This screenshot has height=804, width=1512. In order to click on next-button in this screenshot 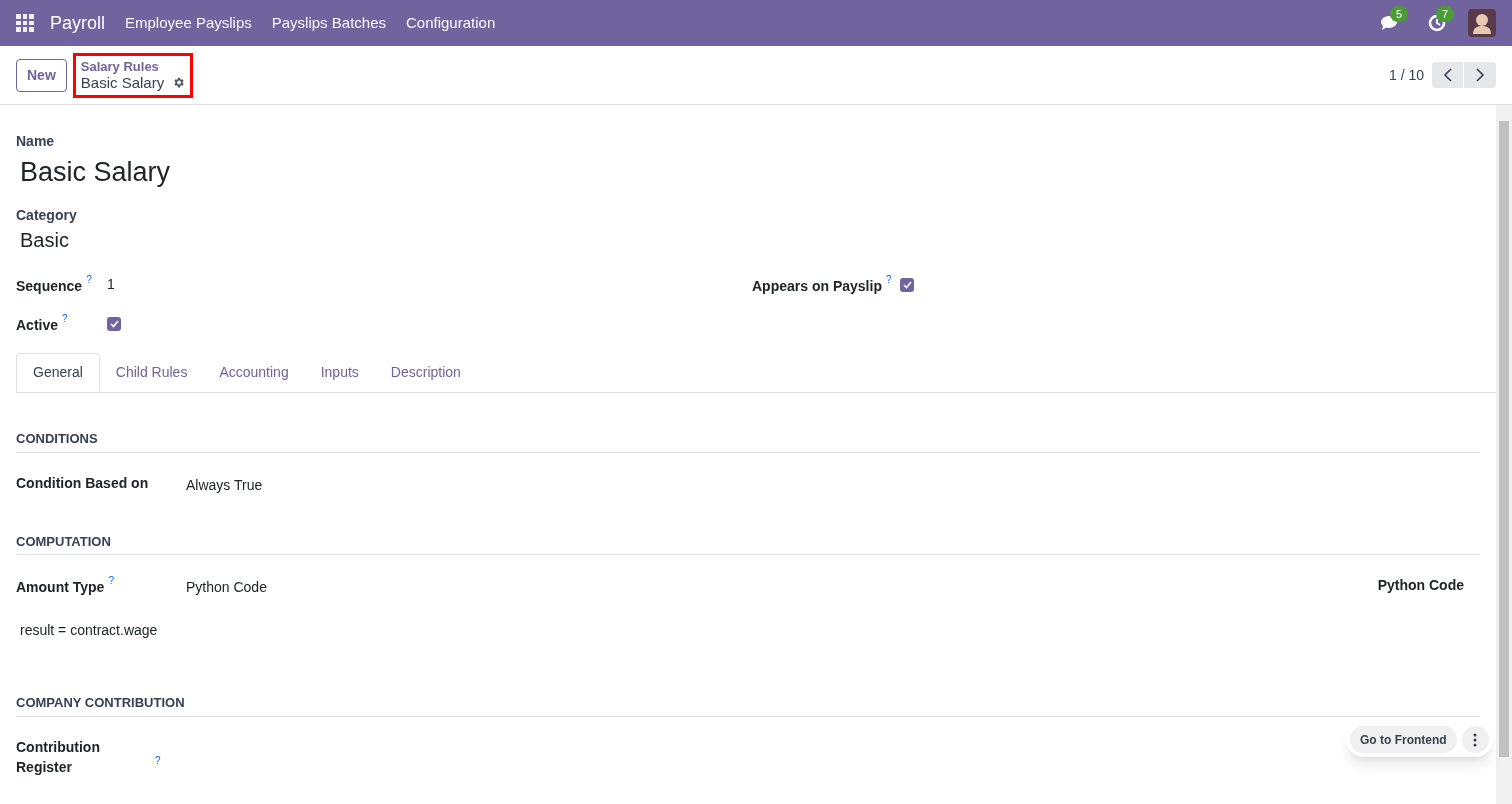, I will do `click(1480, 75)`.